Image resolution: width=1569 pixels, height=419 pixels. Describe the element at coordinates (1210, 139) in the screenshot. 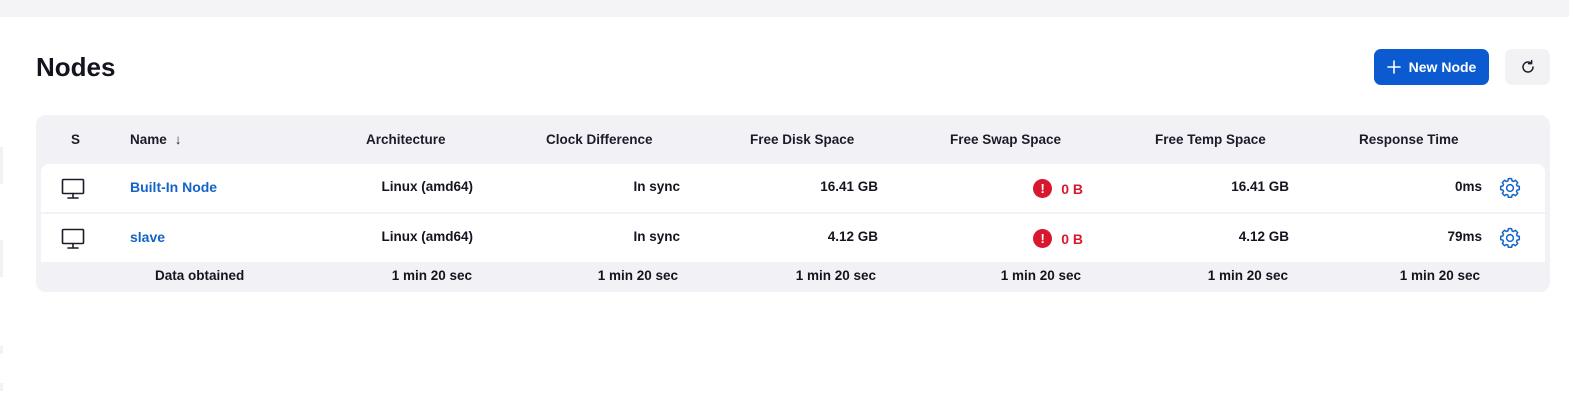

I see `header-free-temp-space: Free Temp Space` at that location.